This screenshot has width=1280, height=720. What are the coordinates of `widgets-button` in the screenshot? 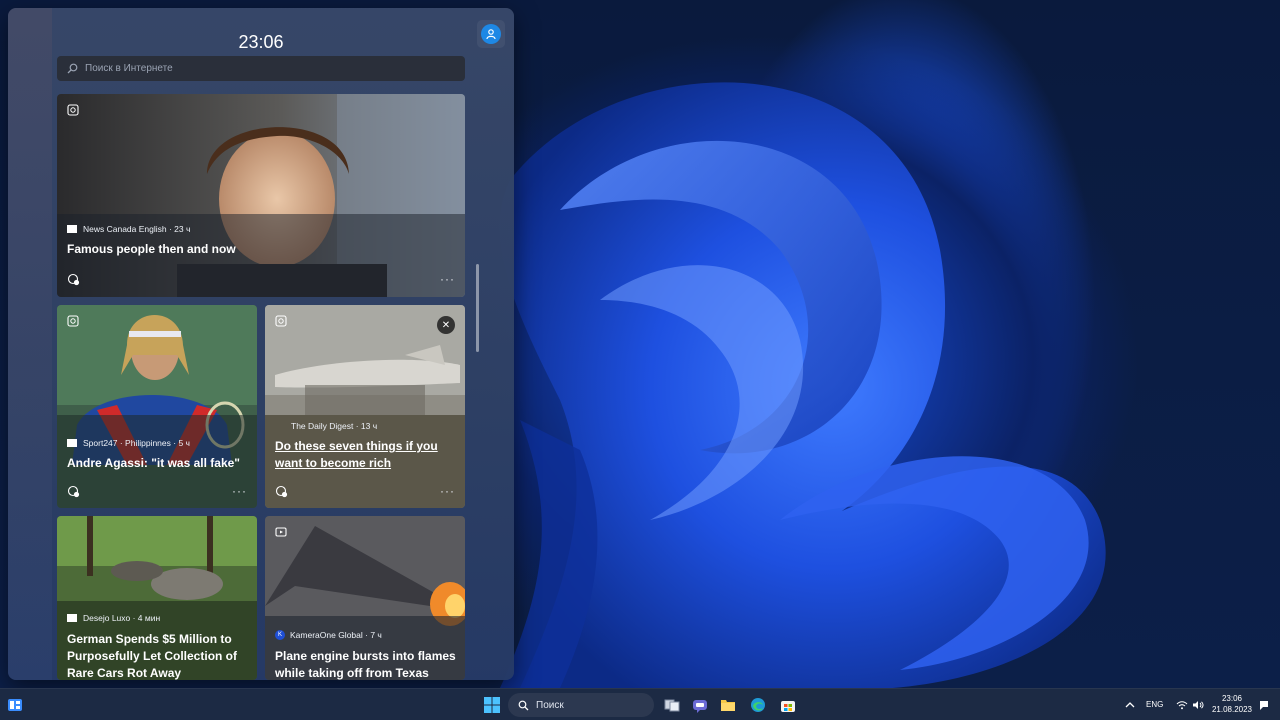 It's located at (15, 705).